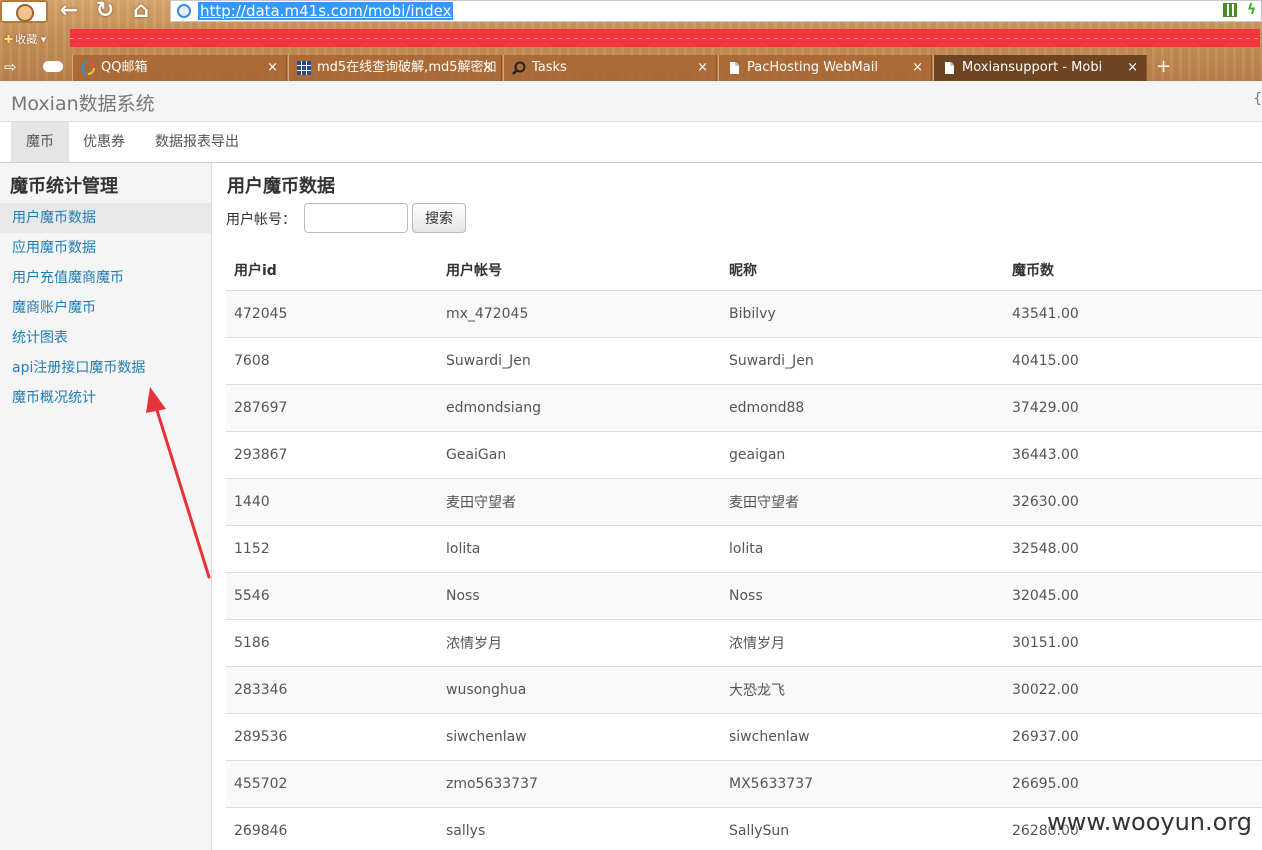  Describe the element at coordinates (69, 11) in the screenshot. I see `back-arrow-icon: ←` at that location.